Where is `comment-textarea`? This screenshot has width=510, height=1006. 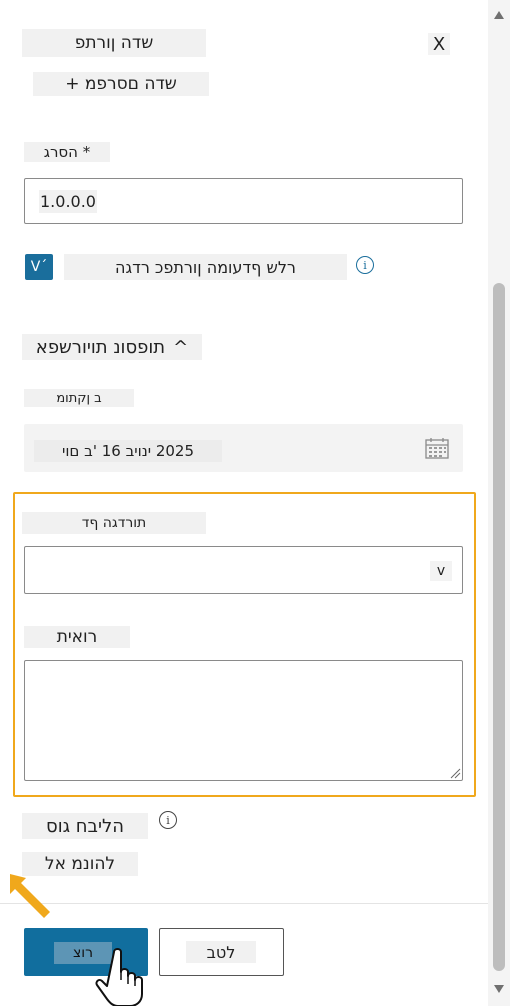
comment-textarea is located at coordinates (243, 720).